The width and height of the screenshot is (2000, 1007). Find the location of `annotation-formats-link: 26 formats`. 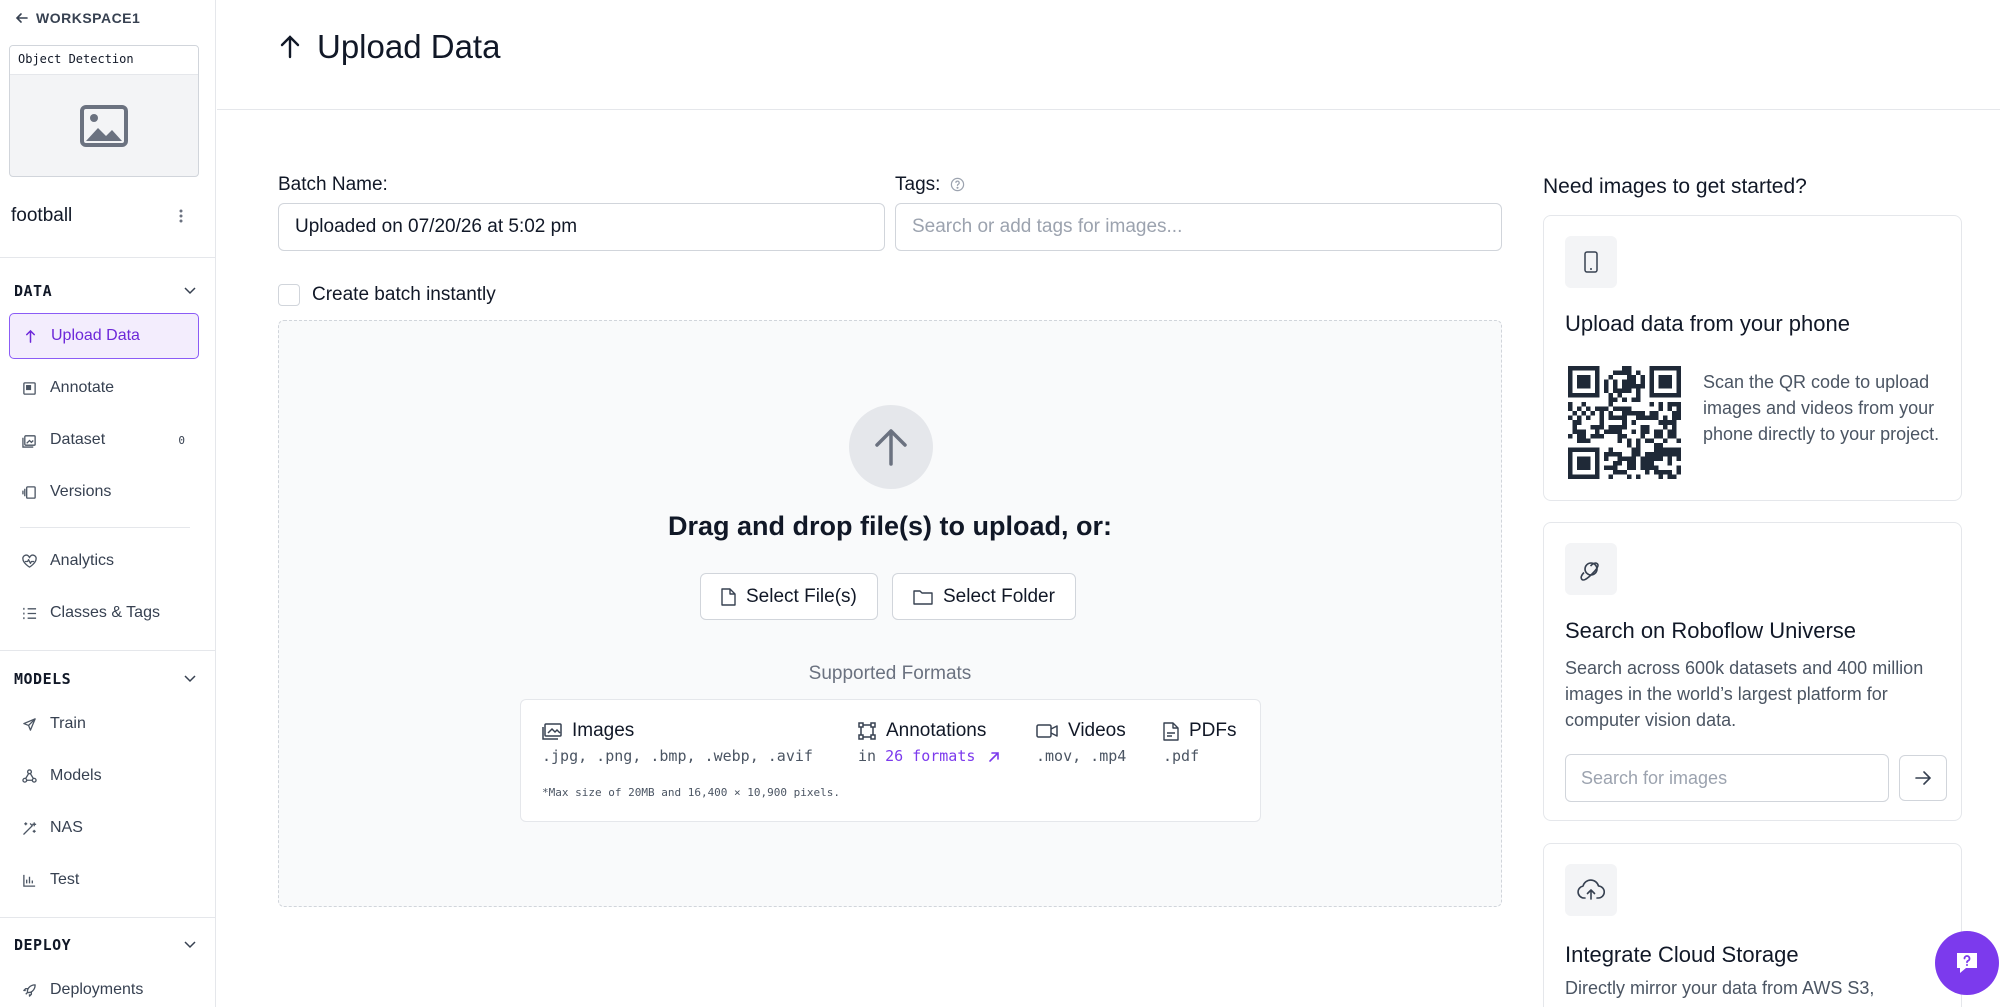

annotation-formats-link: 26 formats is located at coordinates (930, 756).